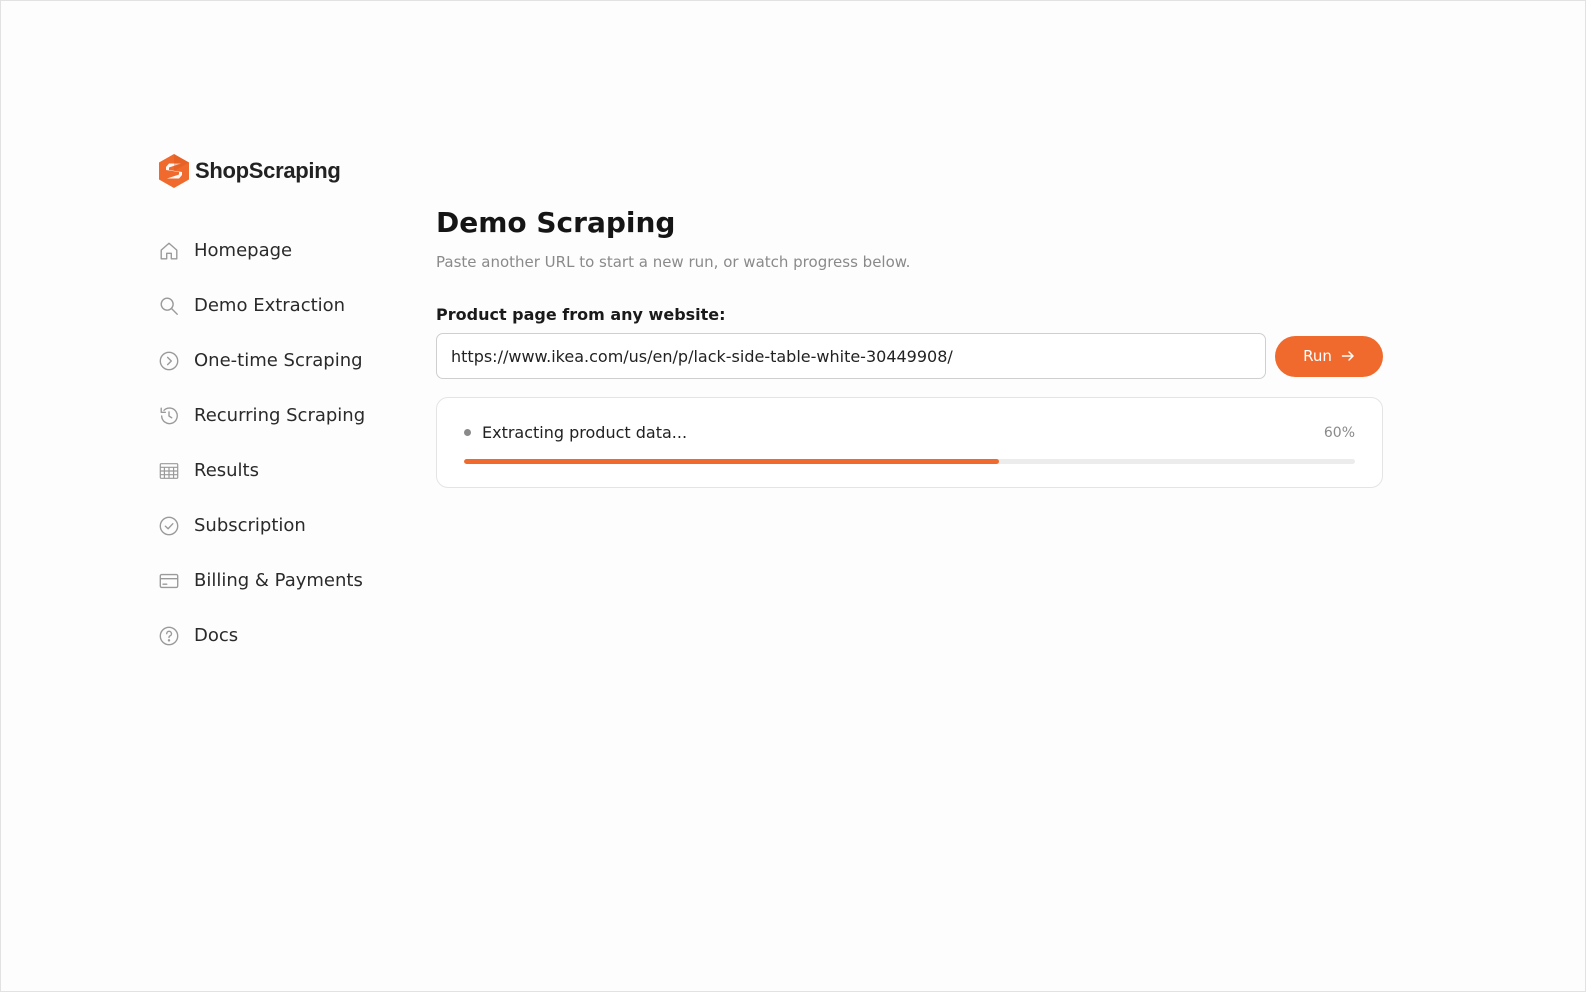  Describe the element at coordinates (556, 222) in the screenshot. I see `page-title: Demo Scraping` at that location.